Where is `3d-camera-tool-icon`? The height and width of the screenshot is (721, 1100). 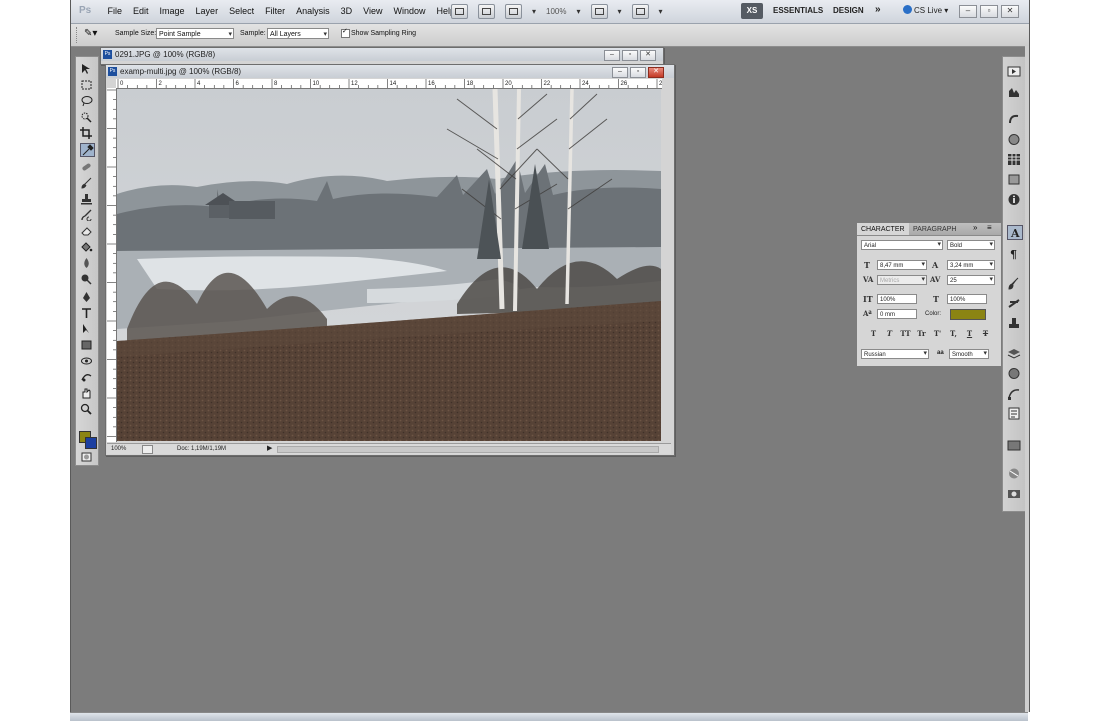 3d-camera-tool-icon is located at coordinates (86, 377).